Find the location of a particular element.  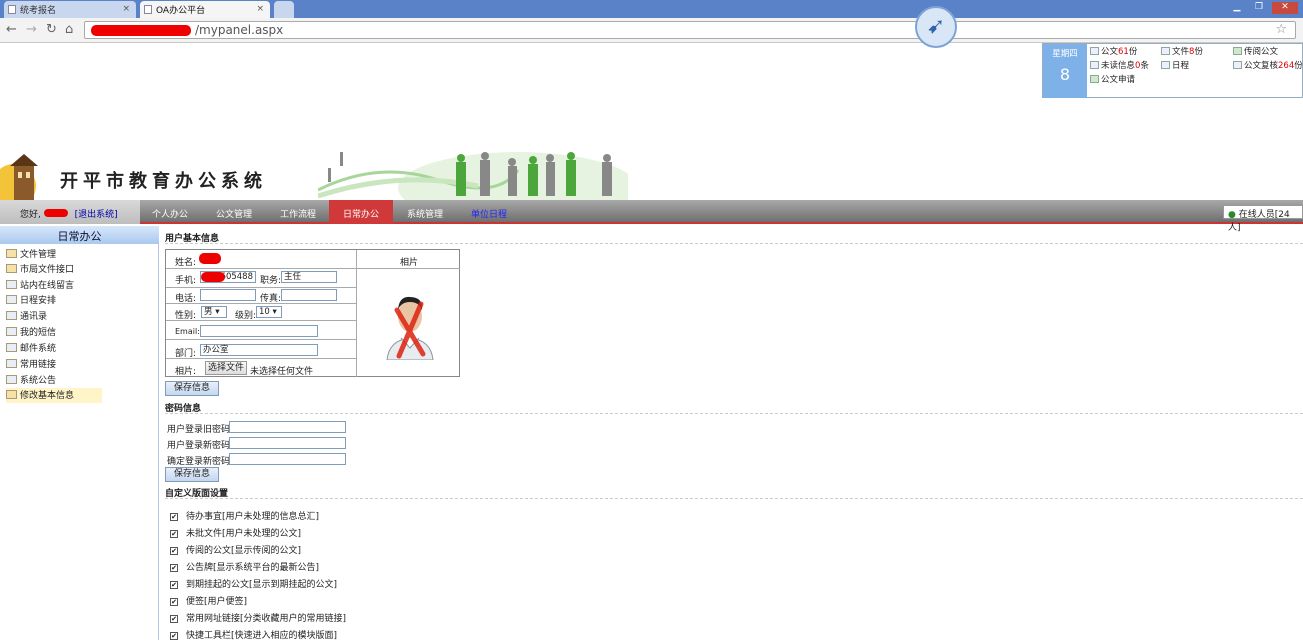

menu-daily-office: 日常办公 is located at coordinates (361, 212).